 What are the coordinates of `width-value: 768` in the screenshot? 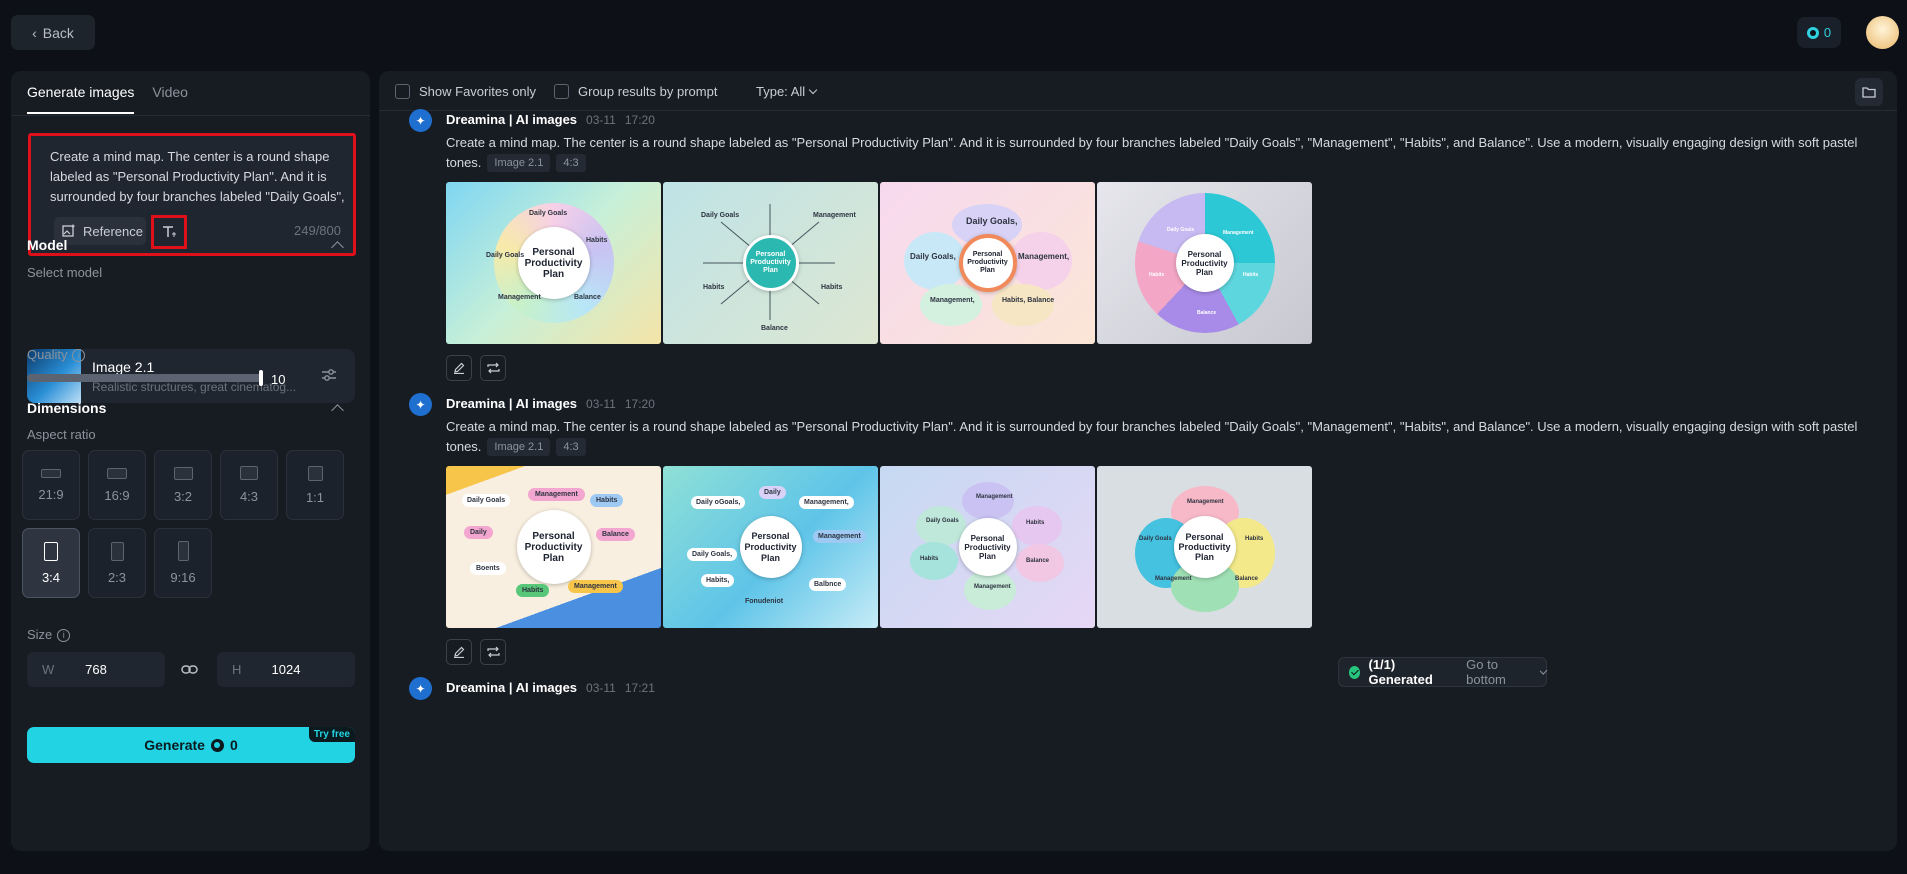 It's located at (96, 669).